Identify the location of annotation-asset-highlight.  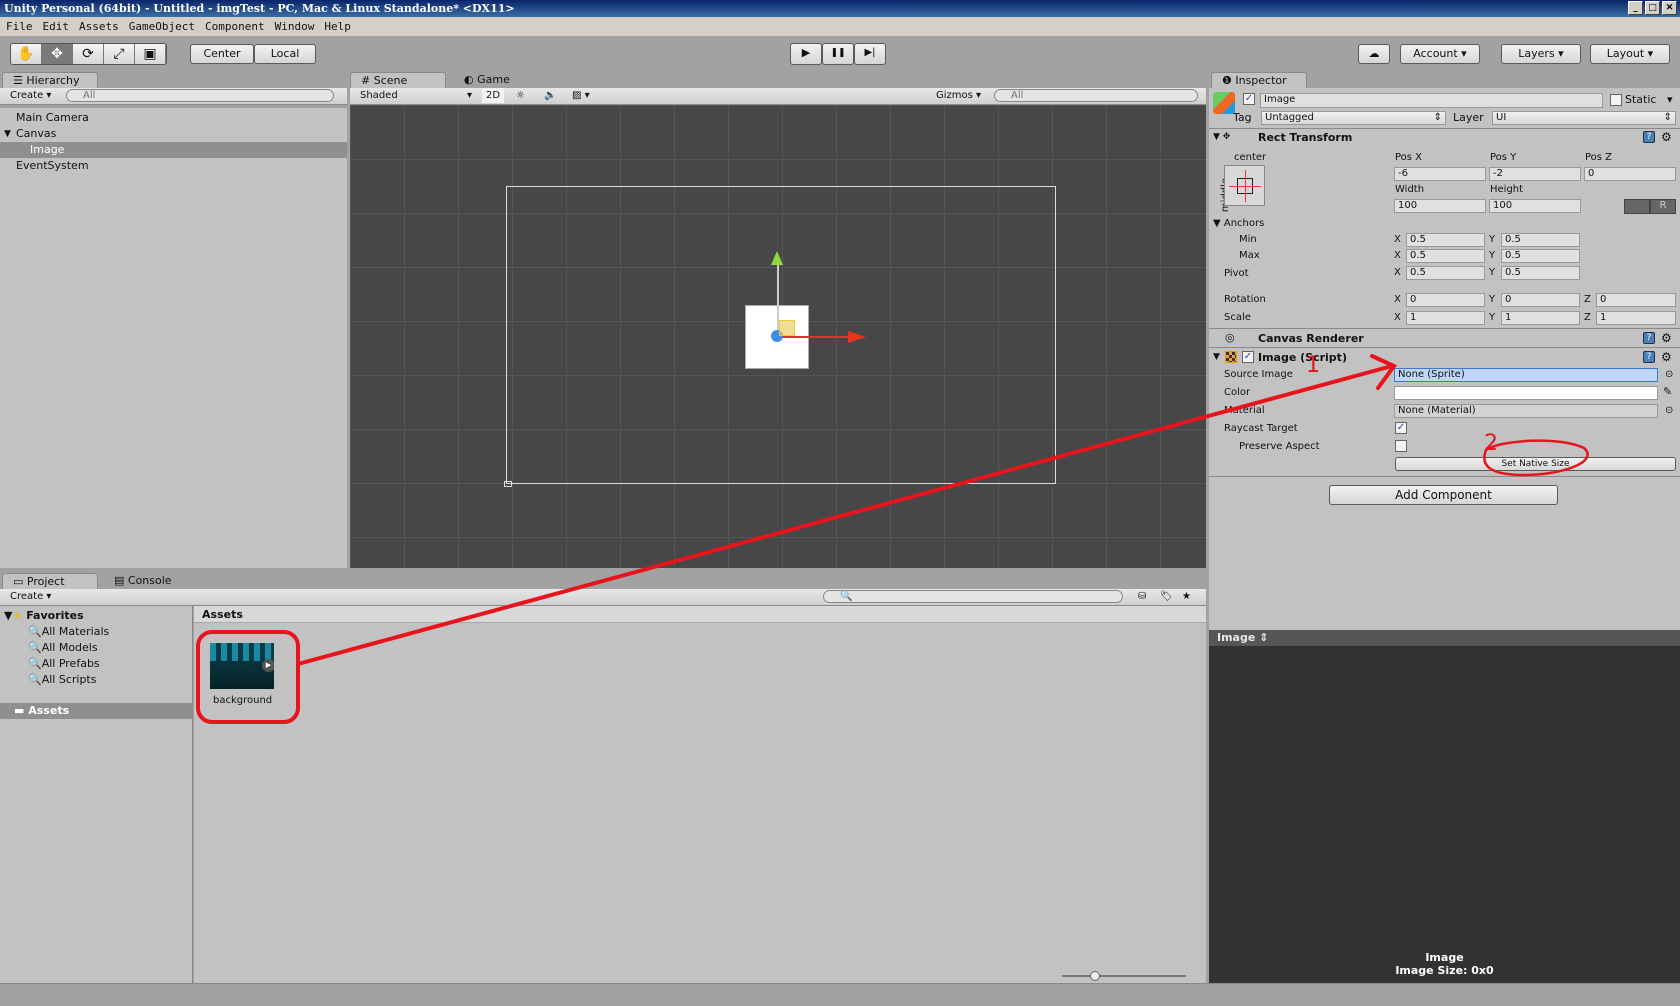
(248, 677).